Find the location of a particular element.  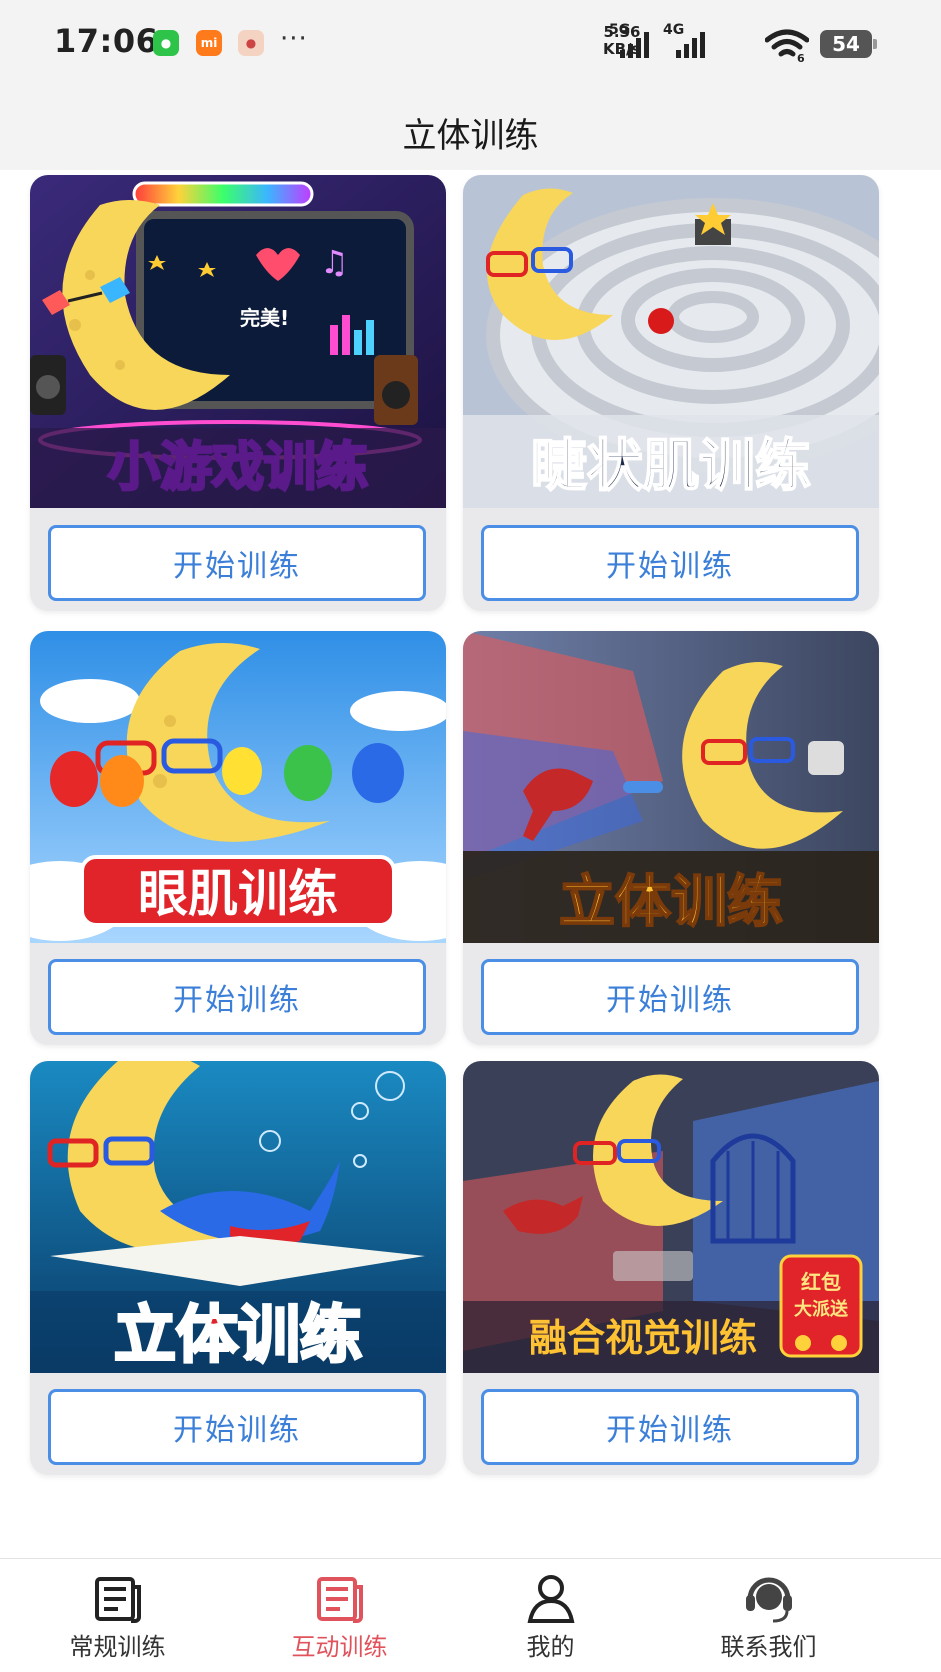

page-header: 立体训练 is located at coordinates (470, 130).